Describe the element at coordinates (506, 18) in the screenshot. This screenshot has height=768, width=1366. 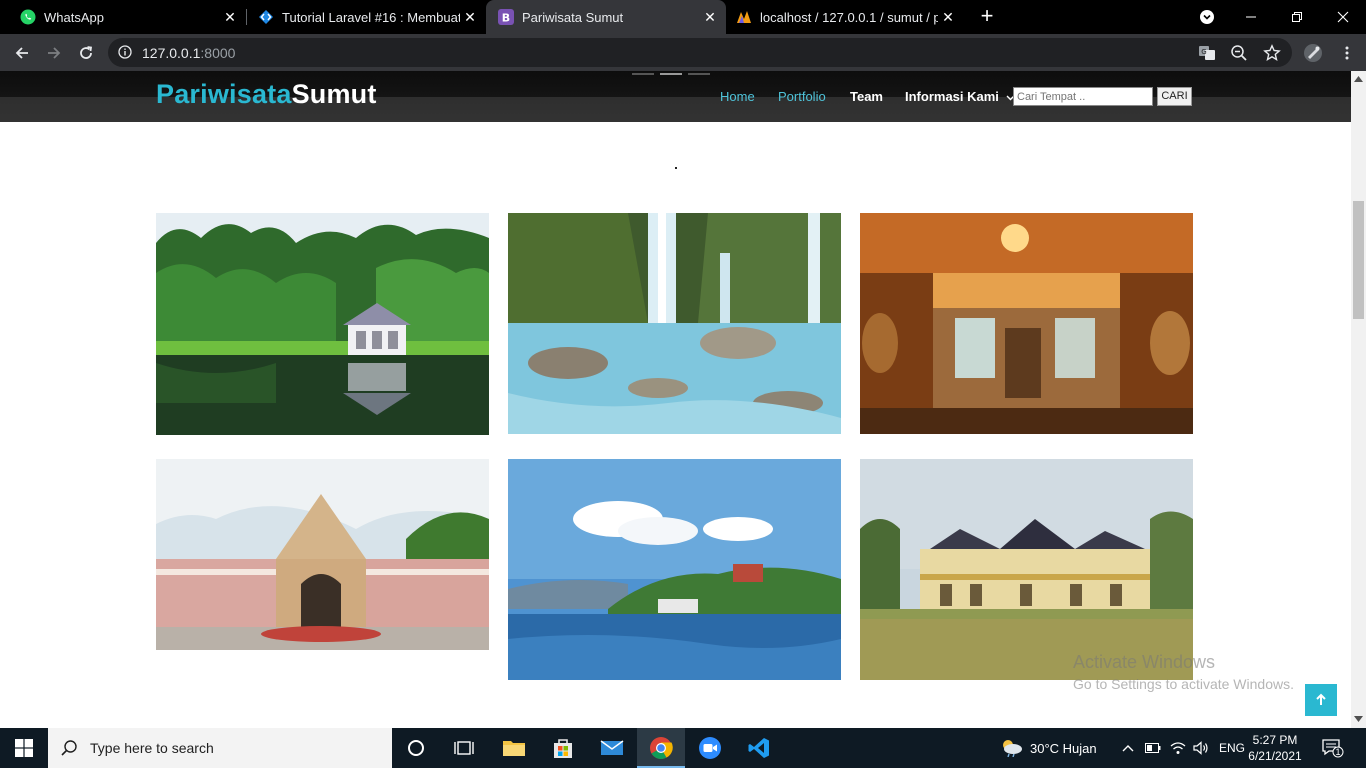
I see `svg-text: B` at that location.